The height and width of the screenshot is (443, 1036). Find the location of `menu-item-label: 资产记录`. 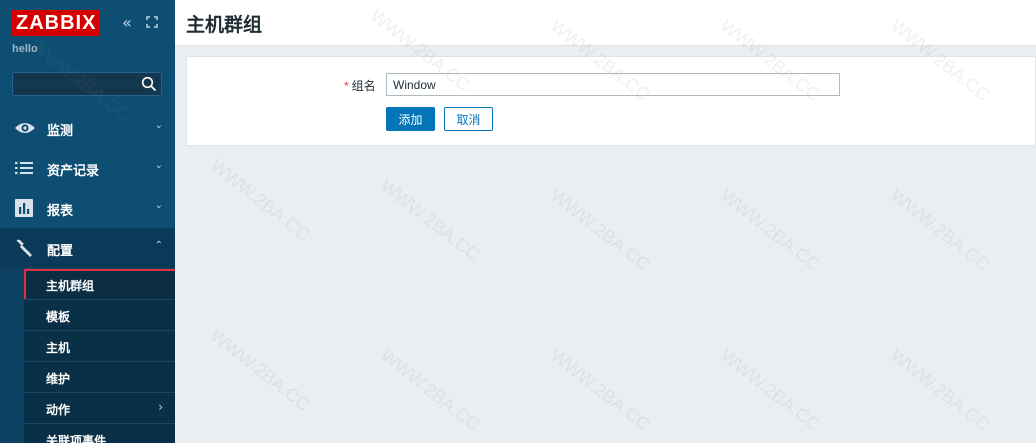

menu-item-label: 资产记录 is located at coordinates (73, 170).